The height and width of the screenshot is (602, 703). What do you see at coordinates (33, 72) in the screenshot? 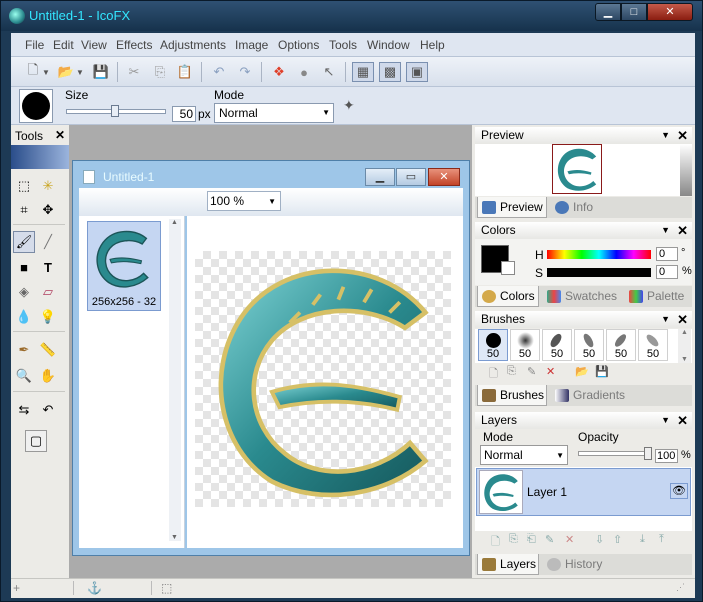
I see `new-file-icon: 🗋` at bounding box center [33, 72].